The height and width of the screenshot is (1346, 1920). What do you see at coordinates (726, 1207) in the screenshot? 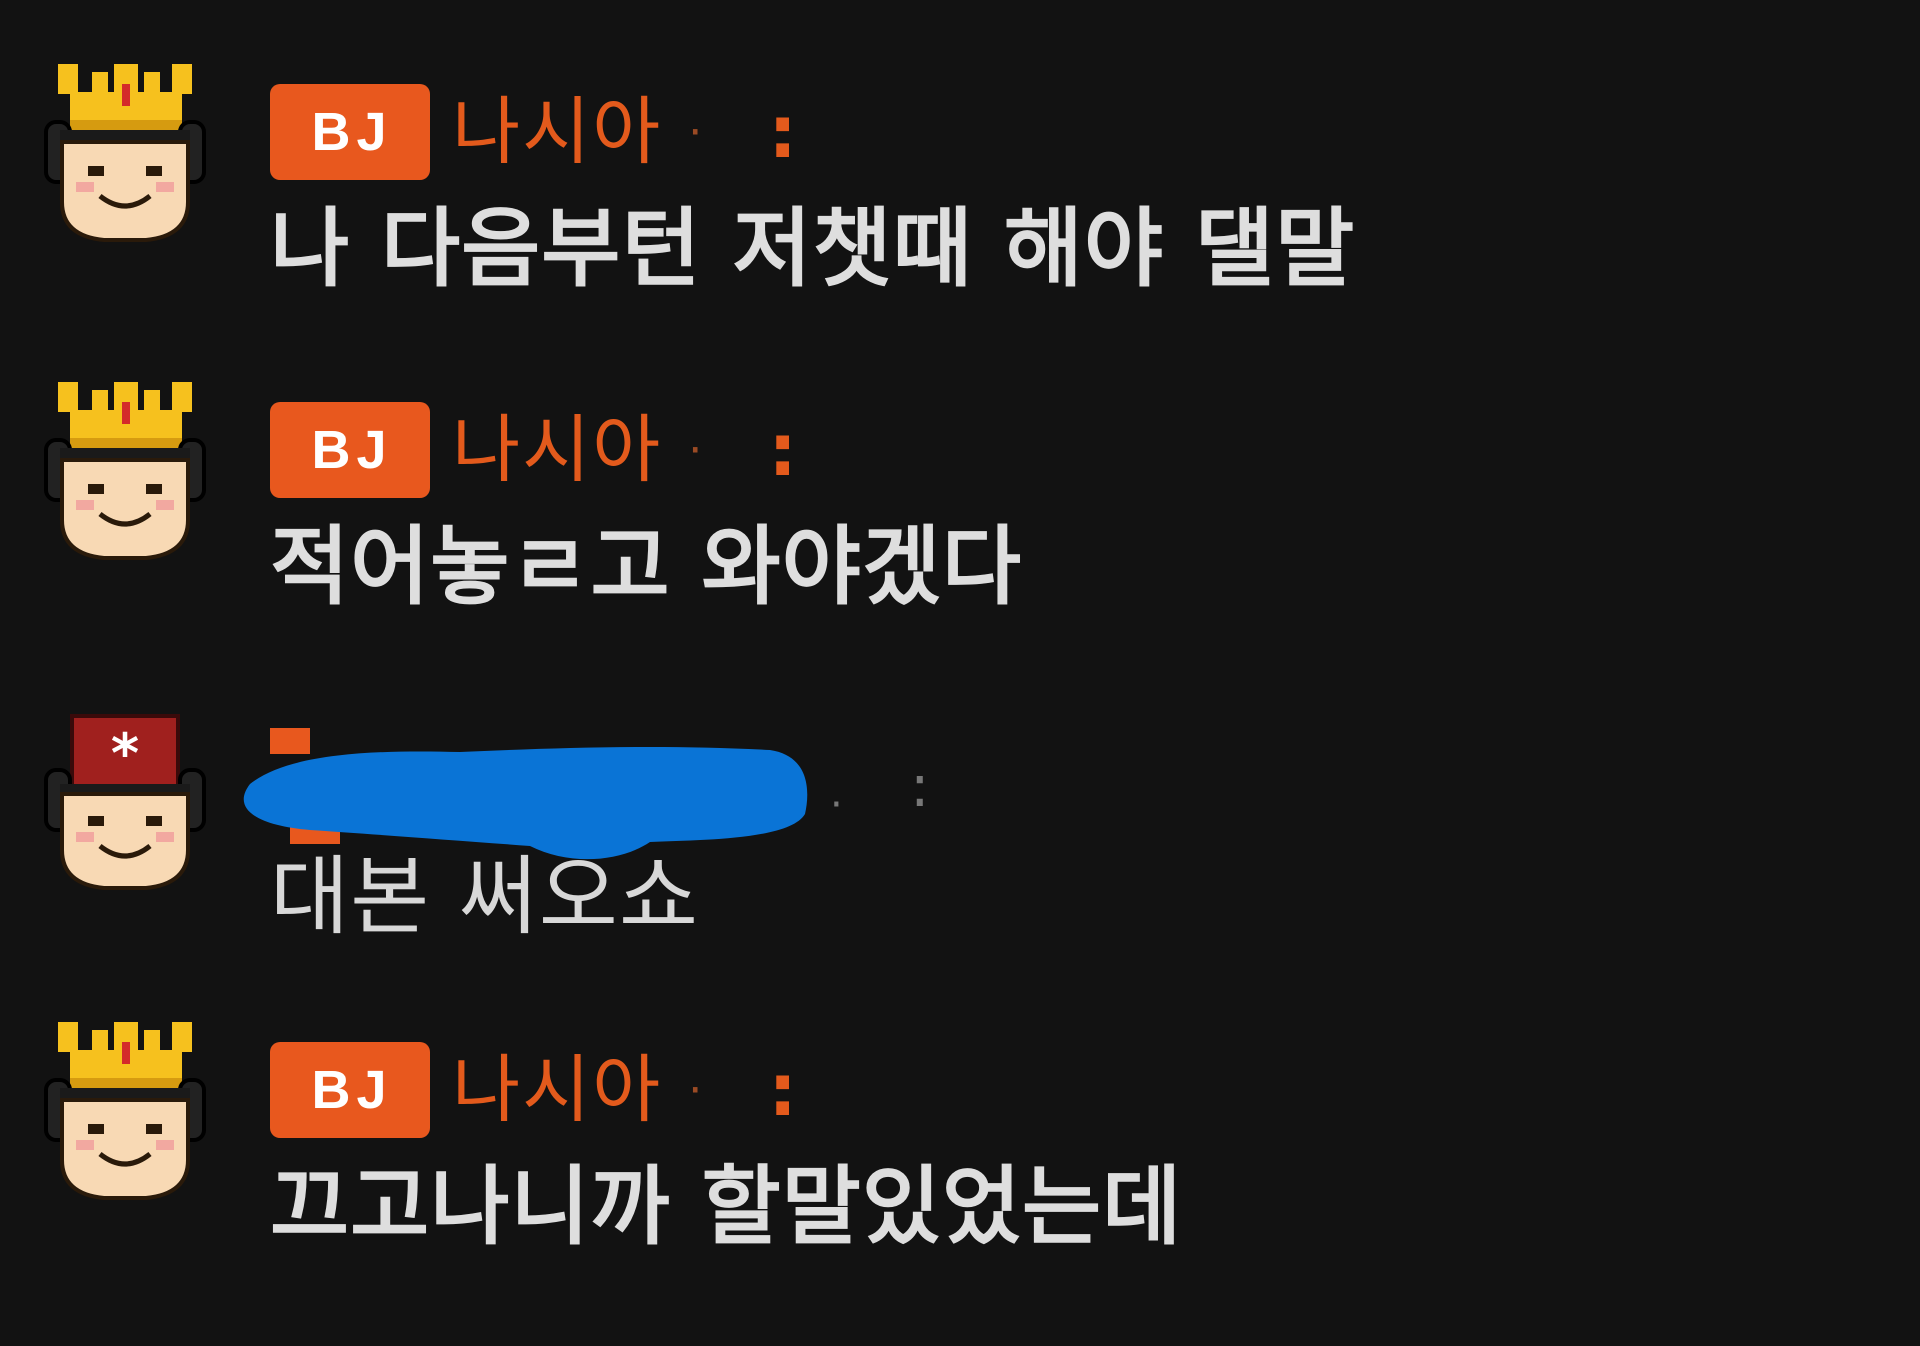
I see `message-text: 끄고나니까 할말있었는데` at bounding box center [726, 1207].